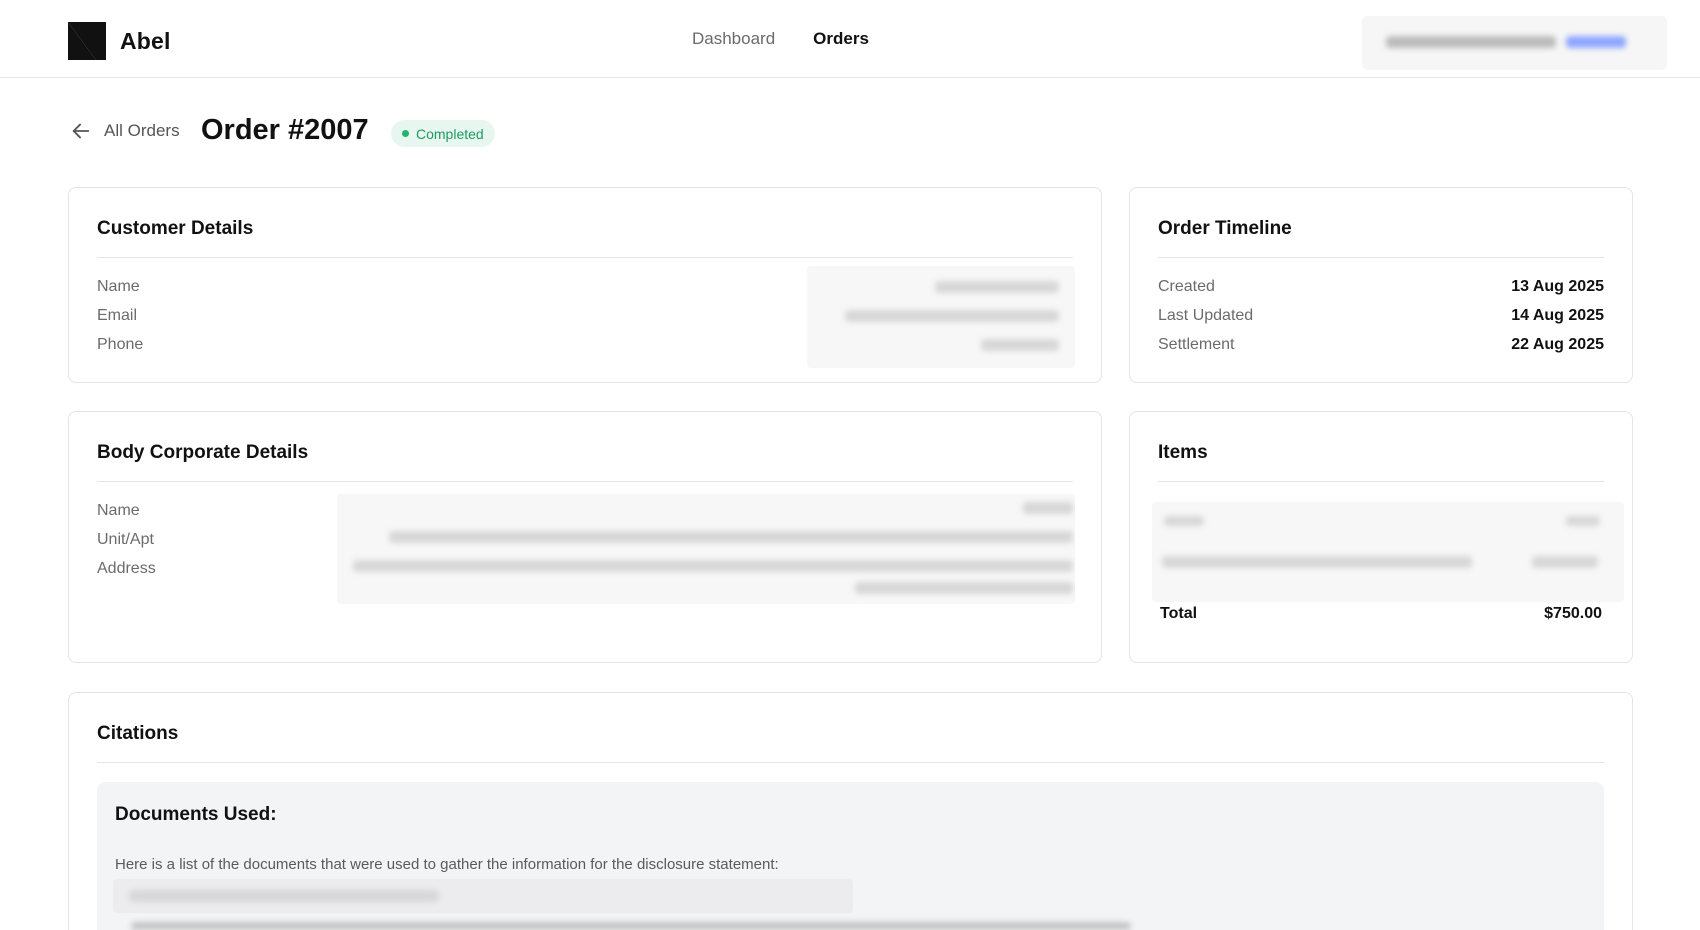  Describe the element at coordinates (118, 510) in the screenshot. I see `body-corporate-name-label: Name` at that location.